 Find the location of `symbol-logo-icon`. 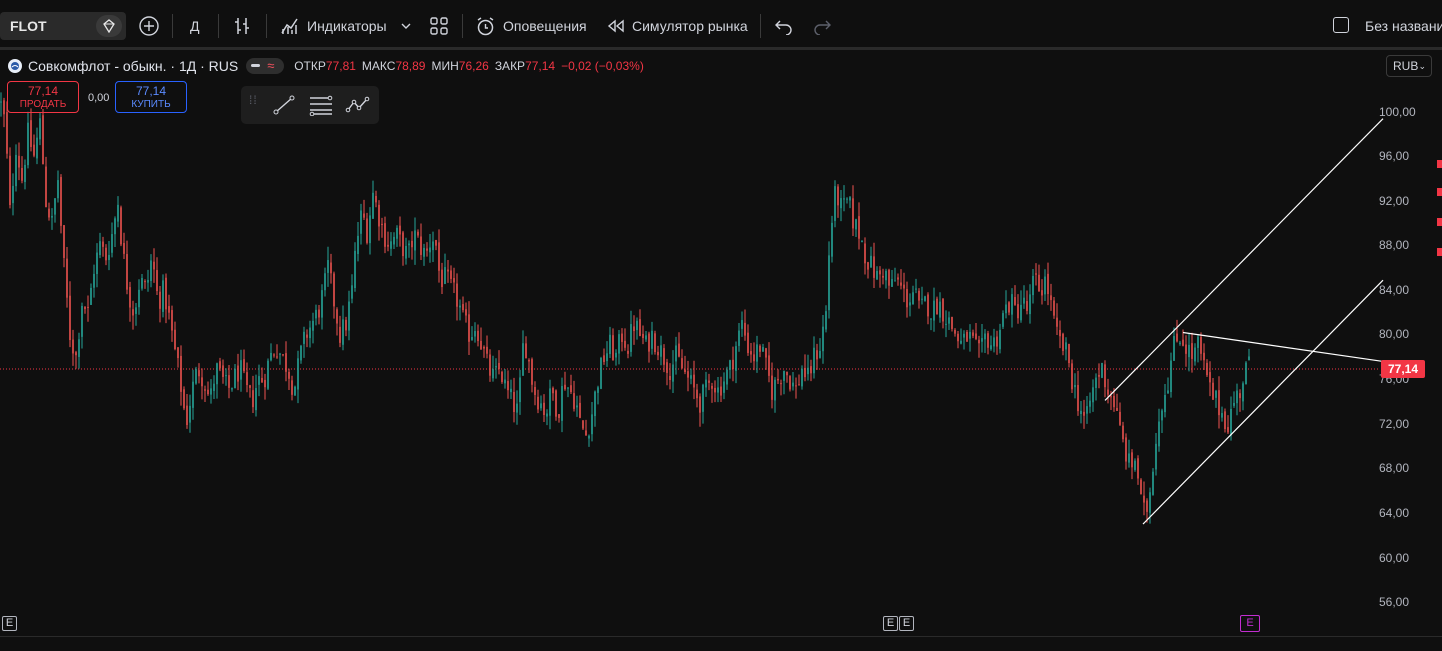

symbol-logo-icon is located at coordinates (15, 66).